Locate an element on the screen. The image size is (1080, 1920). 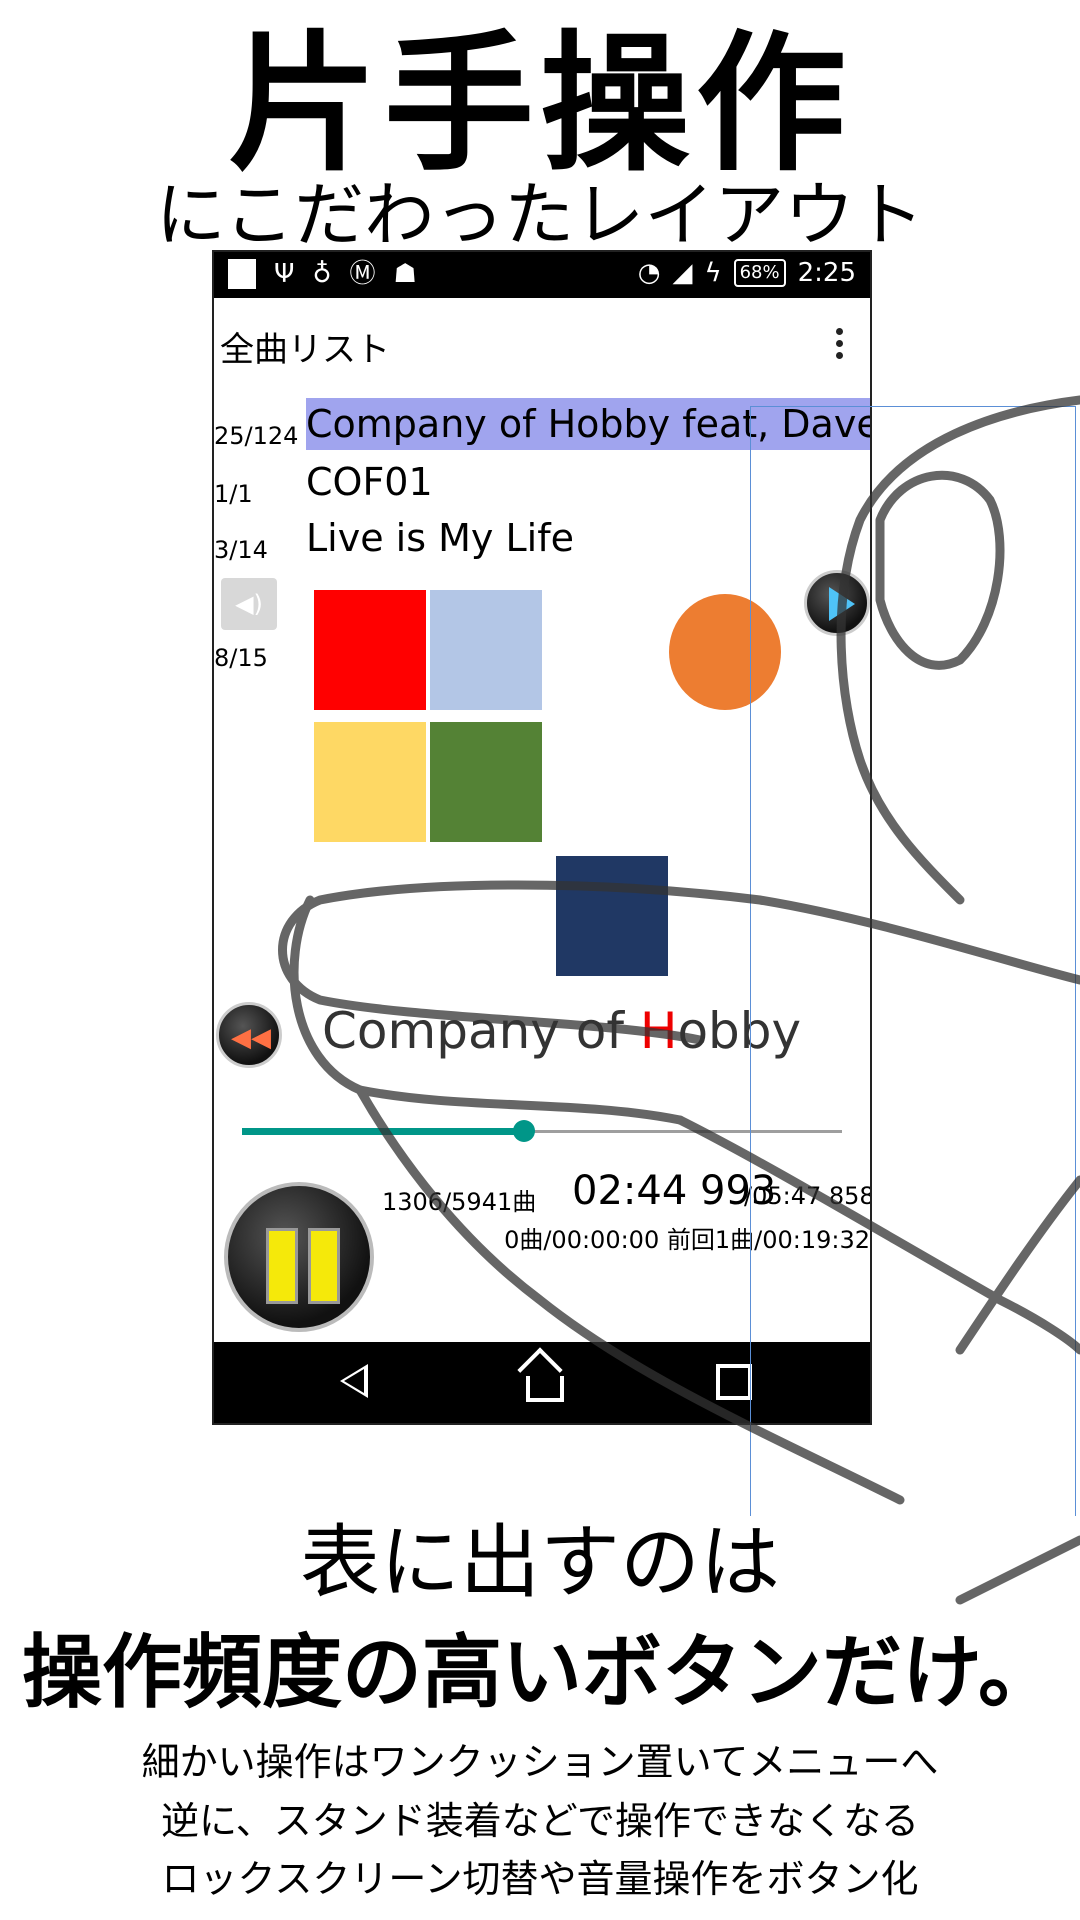
brand-prefix: Company of is located at coordinates (481, 1031).